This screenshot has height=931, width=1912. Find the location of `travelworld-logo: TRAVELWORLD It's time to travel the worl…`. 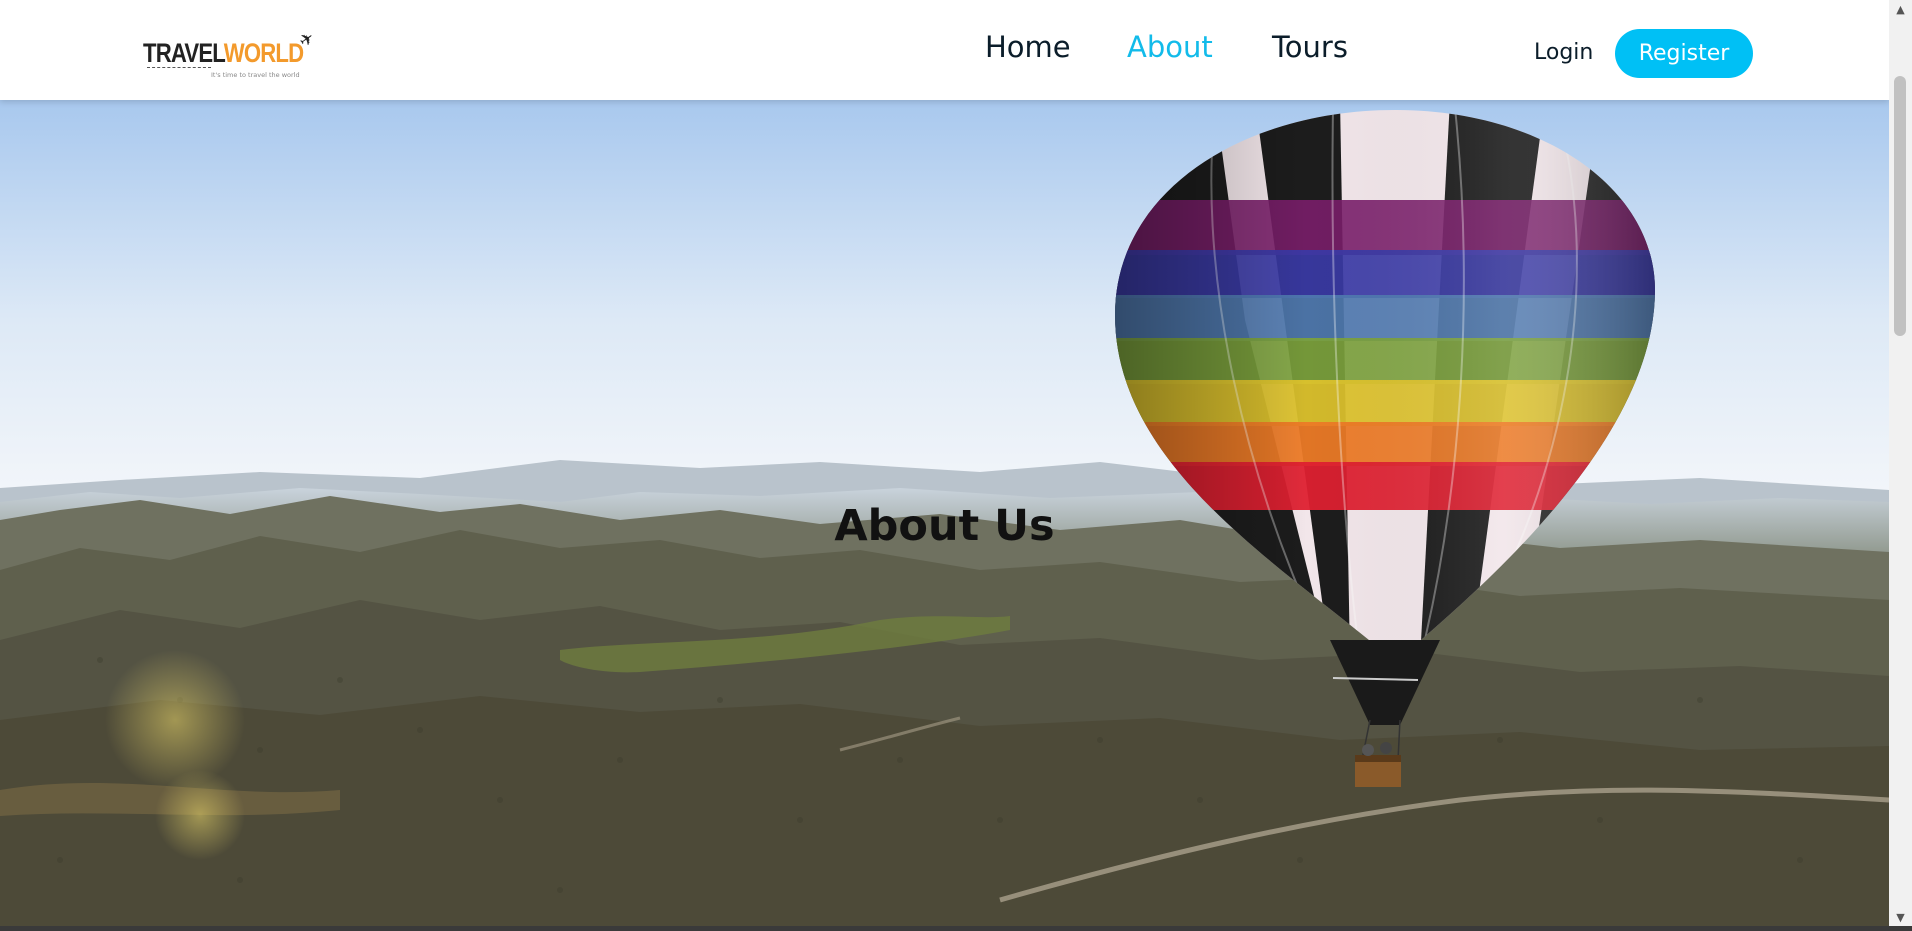

travelworld-logo: TRAVELWORLD It's time to travel the worl… is located at coordinates (233, 56).